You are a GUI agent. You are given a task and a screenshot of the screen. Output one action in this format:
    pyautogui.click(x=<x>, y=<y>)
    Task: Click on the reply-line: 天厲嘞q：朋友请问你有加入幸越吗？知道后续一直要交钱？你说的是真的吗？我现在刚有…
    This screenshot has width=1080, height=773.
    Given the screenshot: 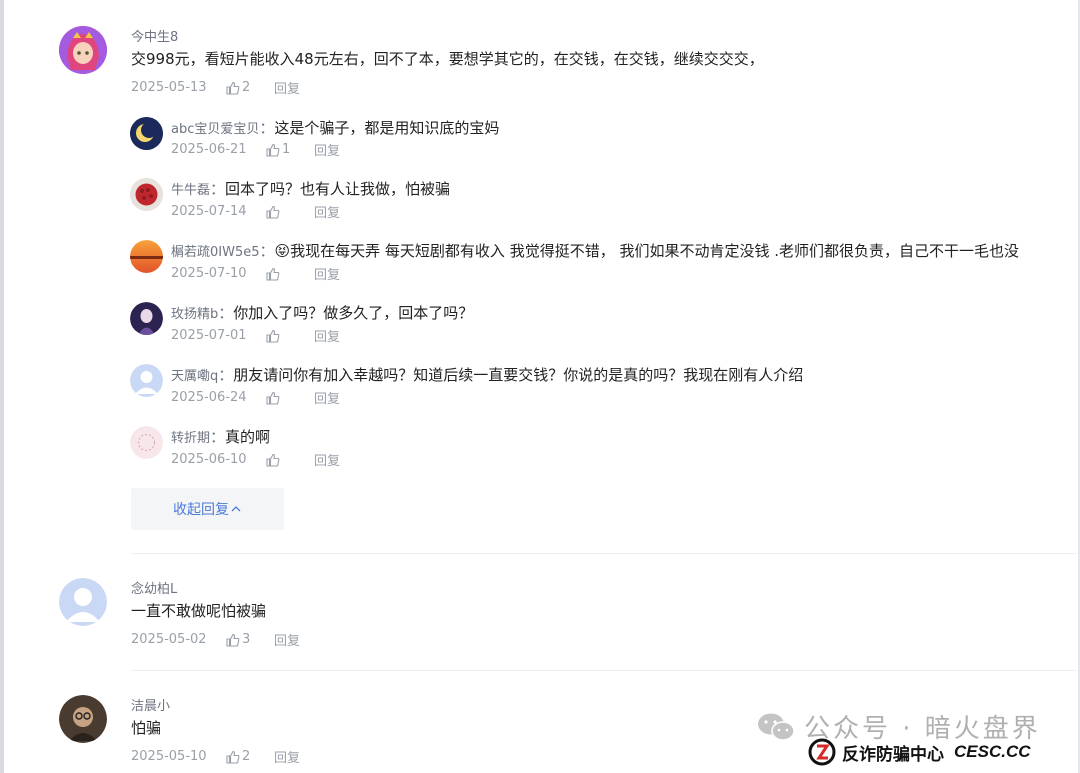 What is the action you would take?
    pyautogui.click(x=487, y=375)
    